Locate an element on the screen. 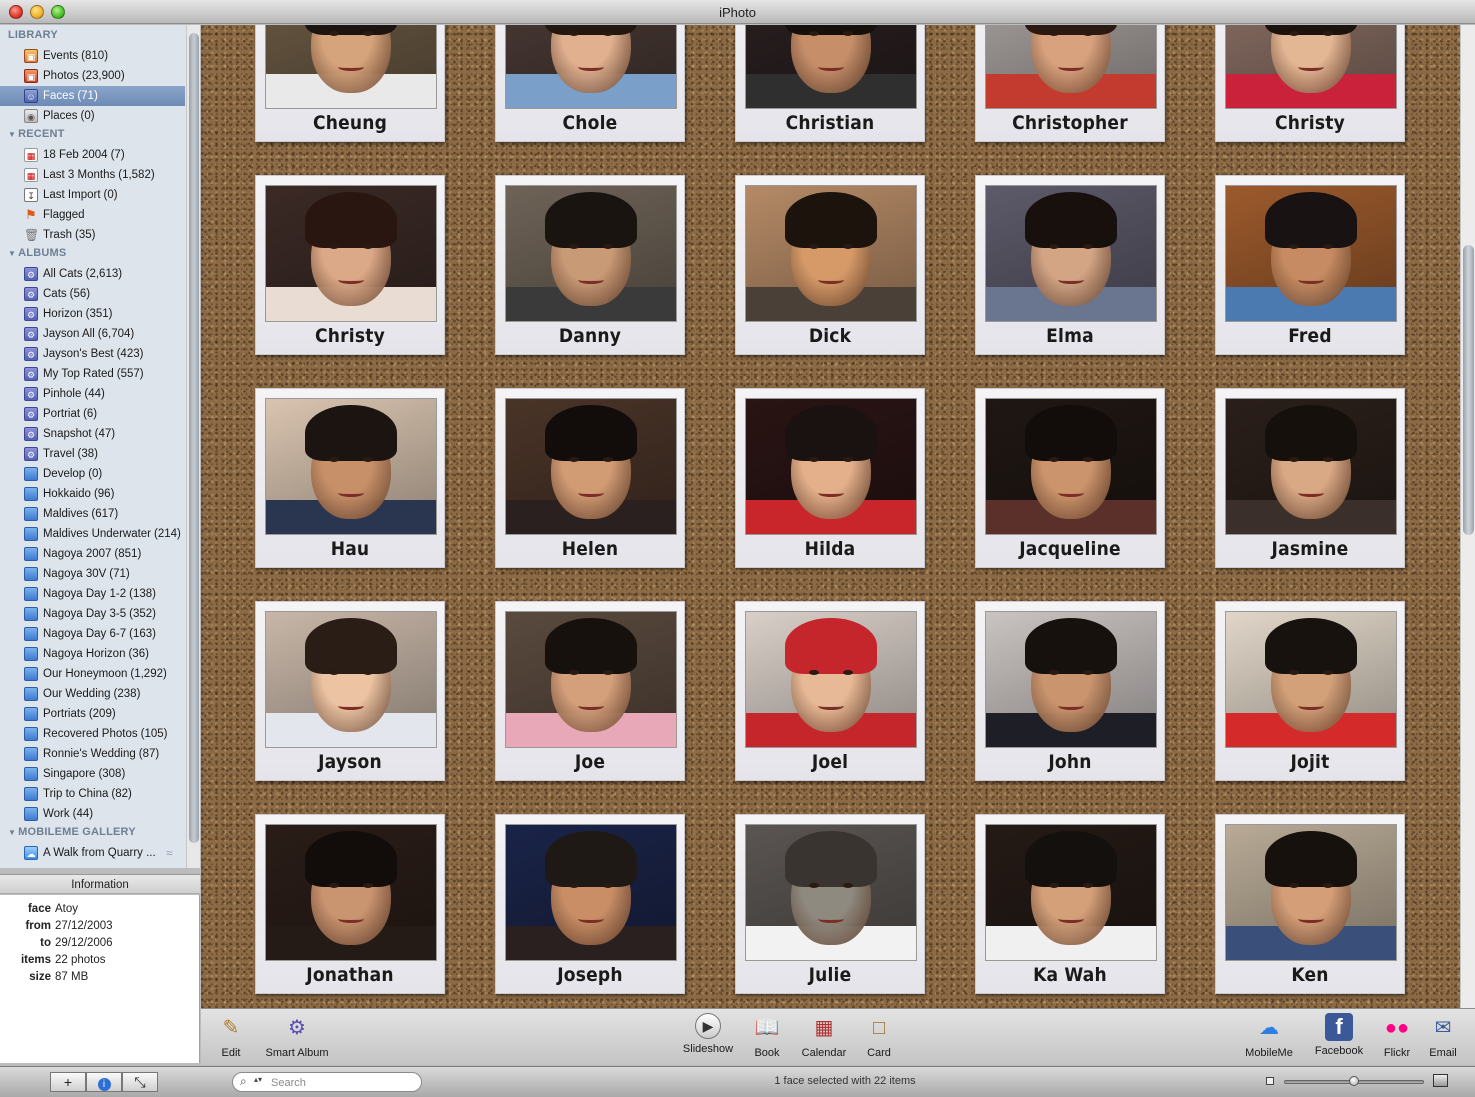 The image size is (1475, 1097). sidebar-scroll-thumb is located at coordinates (194, 438).